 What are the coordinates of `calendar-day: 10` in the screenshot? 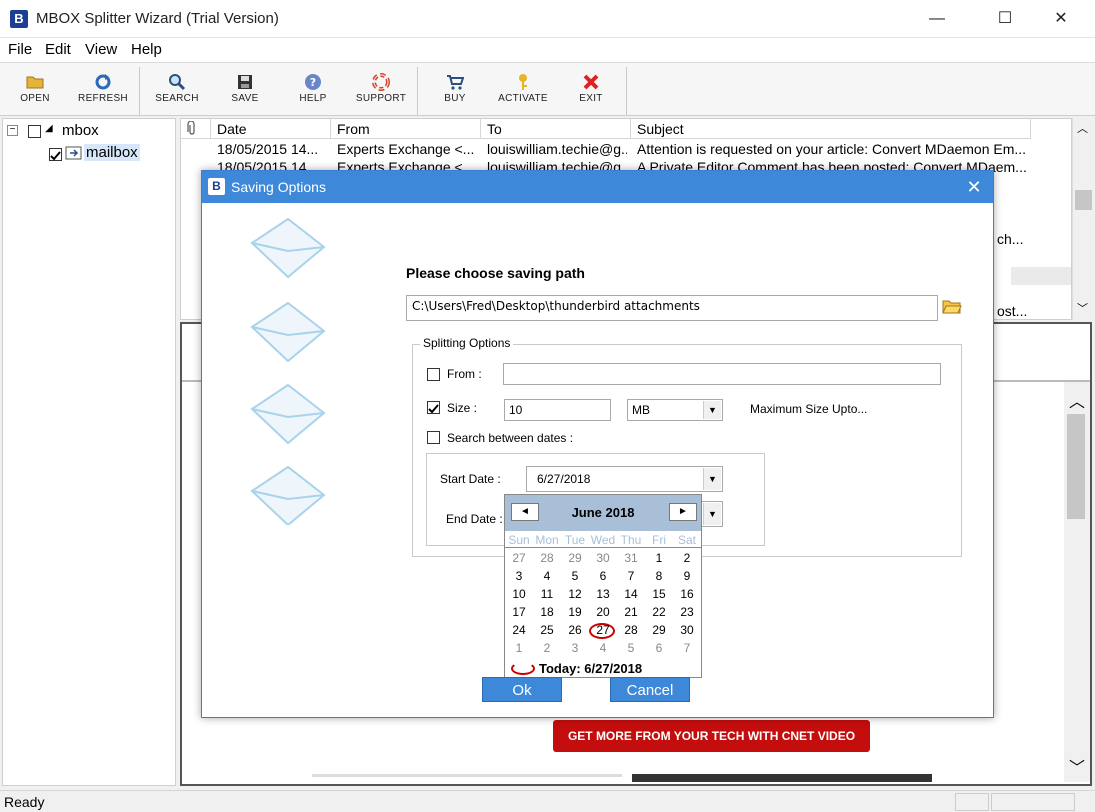 It's located at (519, 594).